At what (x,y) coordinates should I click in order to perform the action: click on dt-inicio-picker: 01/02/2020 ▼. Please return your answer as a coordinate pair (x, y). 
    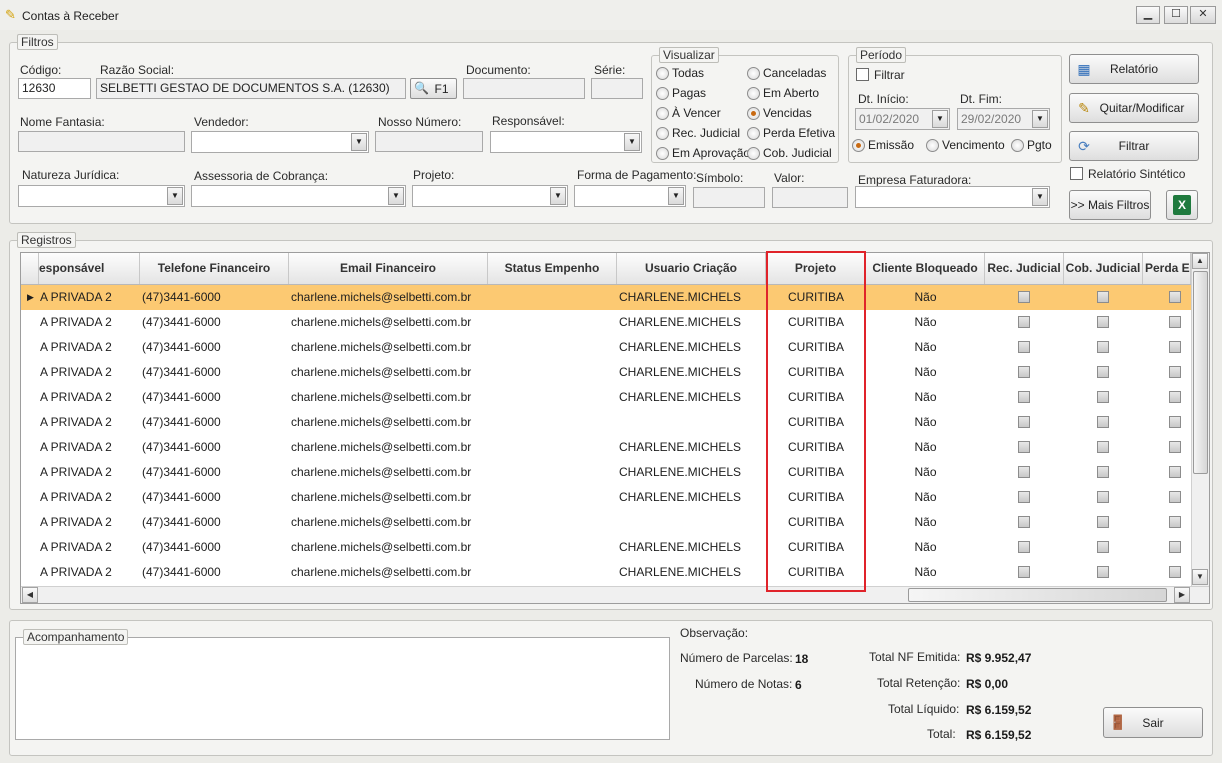
    Looking at the image, I should click on (902, 119).